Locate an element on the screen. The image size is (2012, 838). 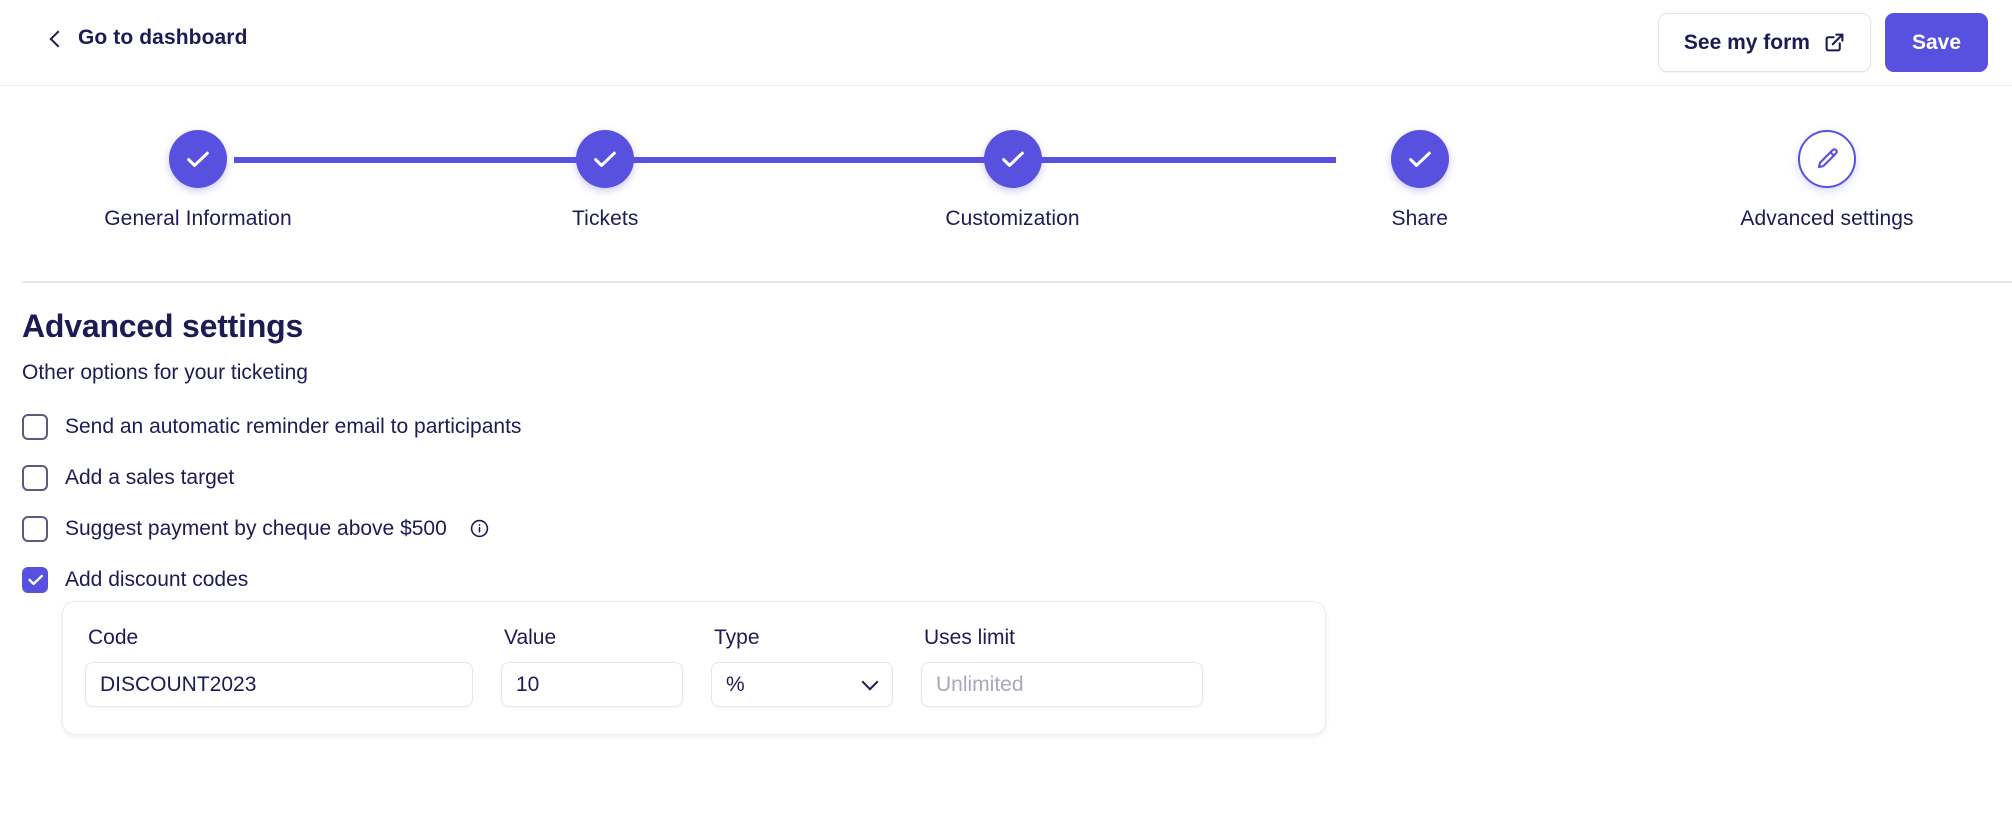
chevron-left-icon is located at coordinates (58, 38).